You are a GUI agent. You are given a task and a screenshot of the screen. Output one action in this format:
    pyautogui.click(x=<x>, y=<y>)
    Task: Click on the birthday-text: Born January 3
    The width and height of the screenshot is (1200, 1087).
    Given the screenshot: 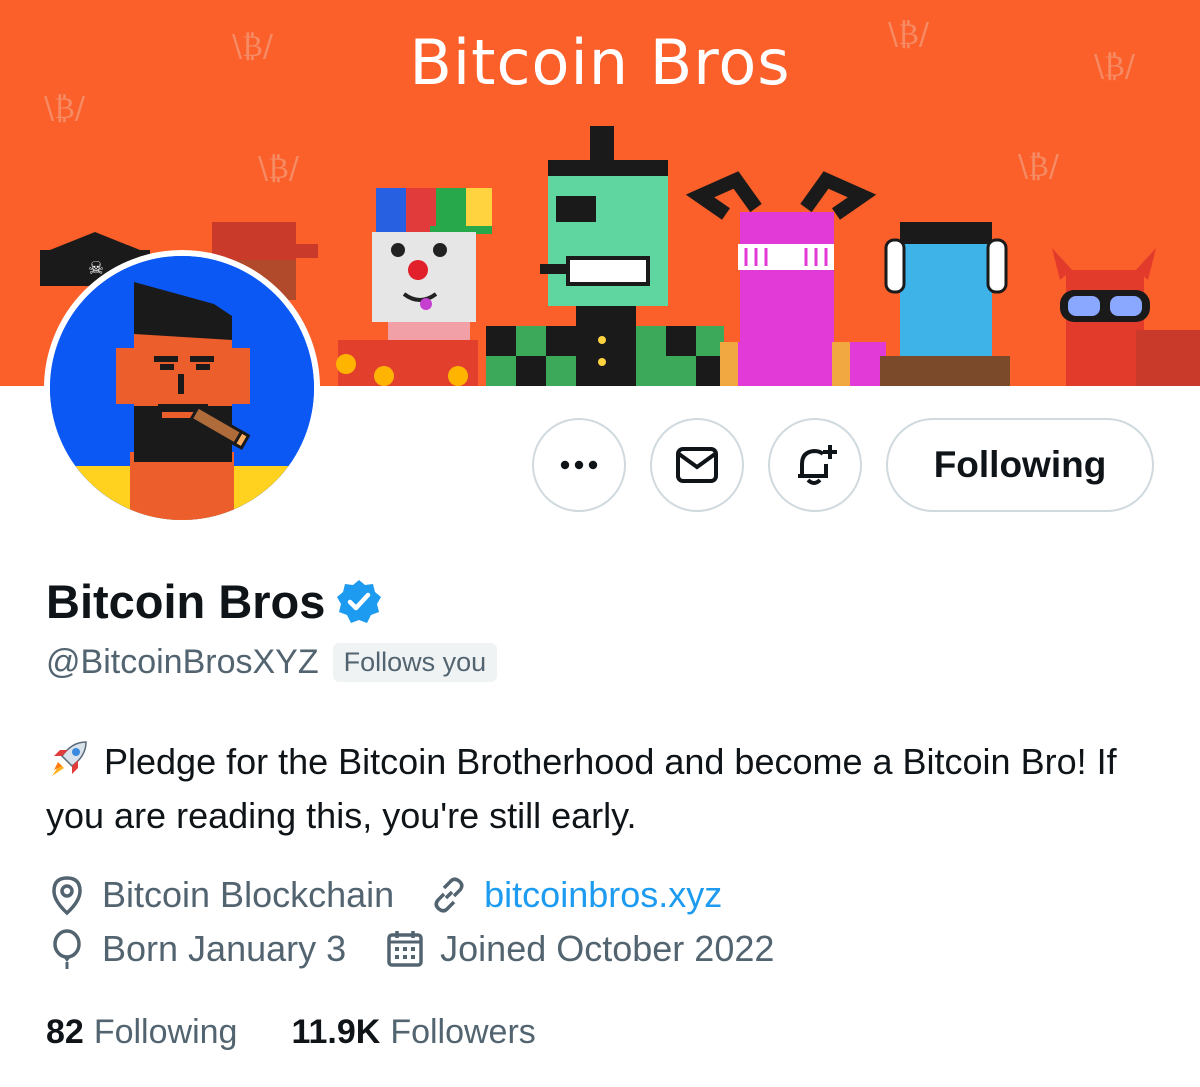 What is the action you would take?
    pyautogui.click(x=224, y=948)
    